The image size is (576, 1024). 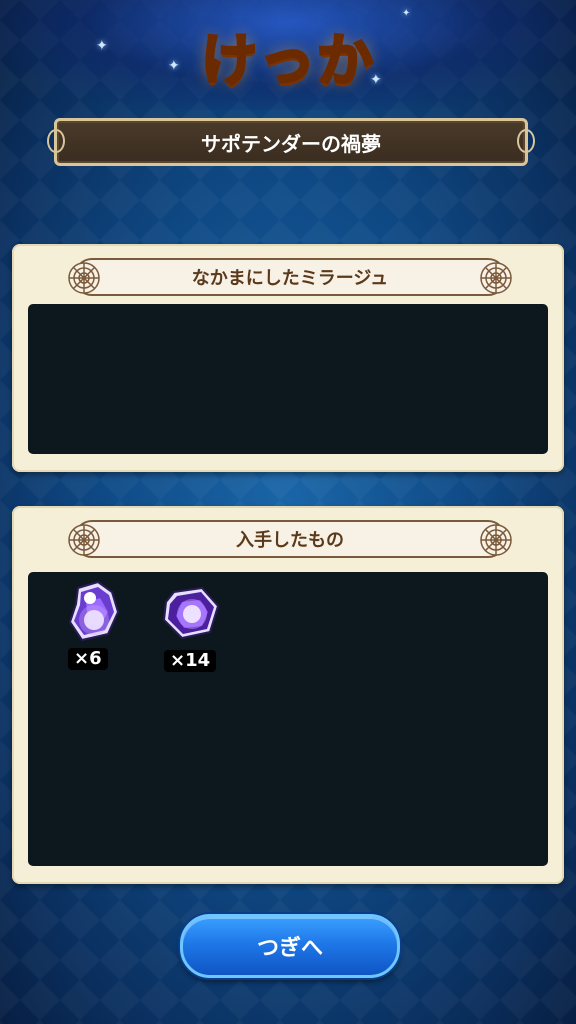 I want to click on stage-name: サポテンダーの禍夢, so click(x=291, y=143).